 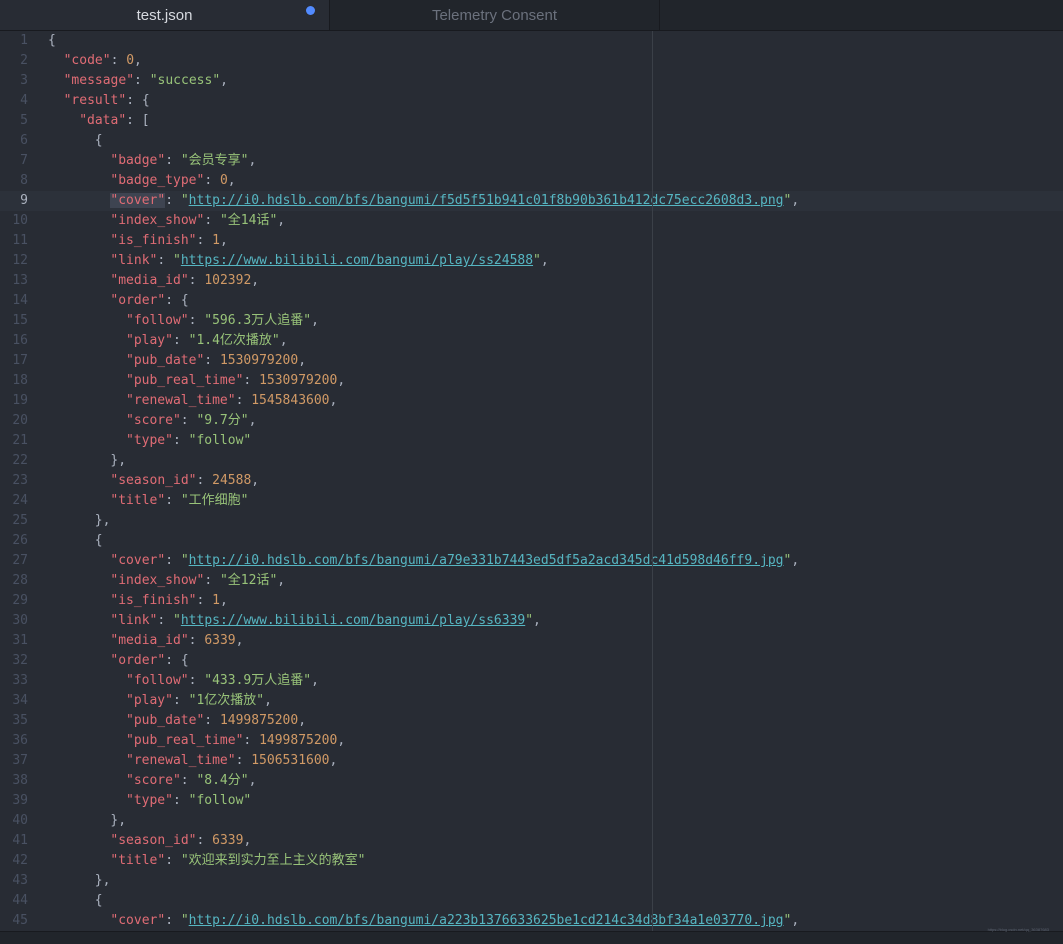 I want to click on tab-test-json: test.json, so click(x=165, y=15).